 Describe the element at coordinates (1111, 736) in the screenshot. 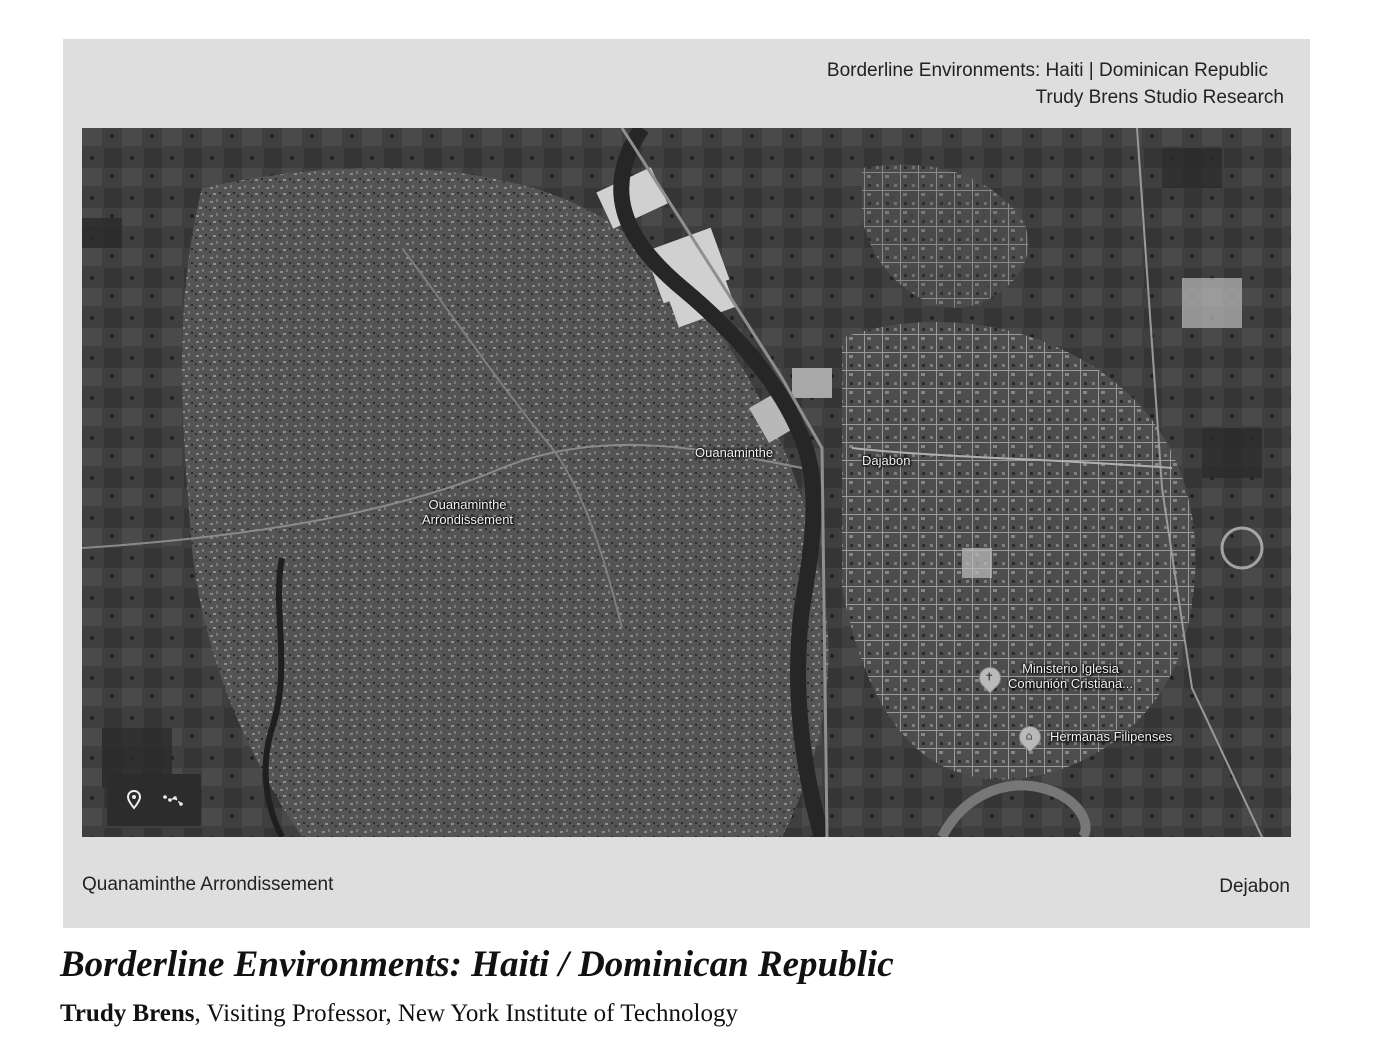

I see `label-hermanas: Hermanas Filipenses` at that location.